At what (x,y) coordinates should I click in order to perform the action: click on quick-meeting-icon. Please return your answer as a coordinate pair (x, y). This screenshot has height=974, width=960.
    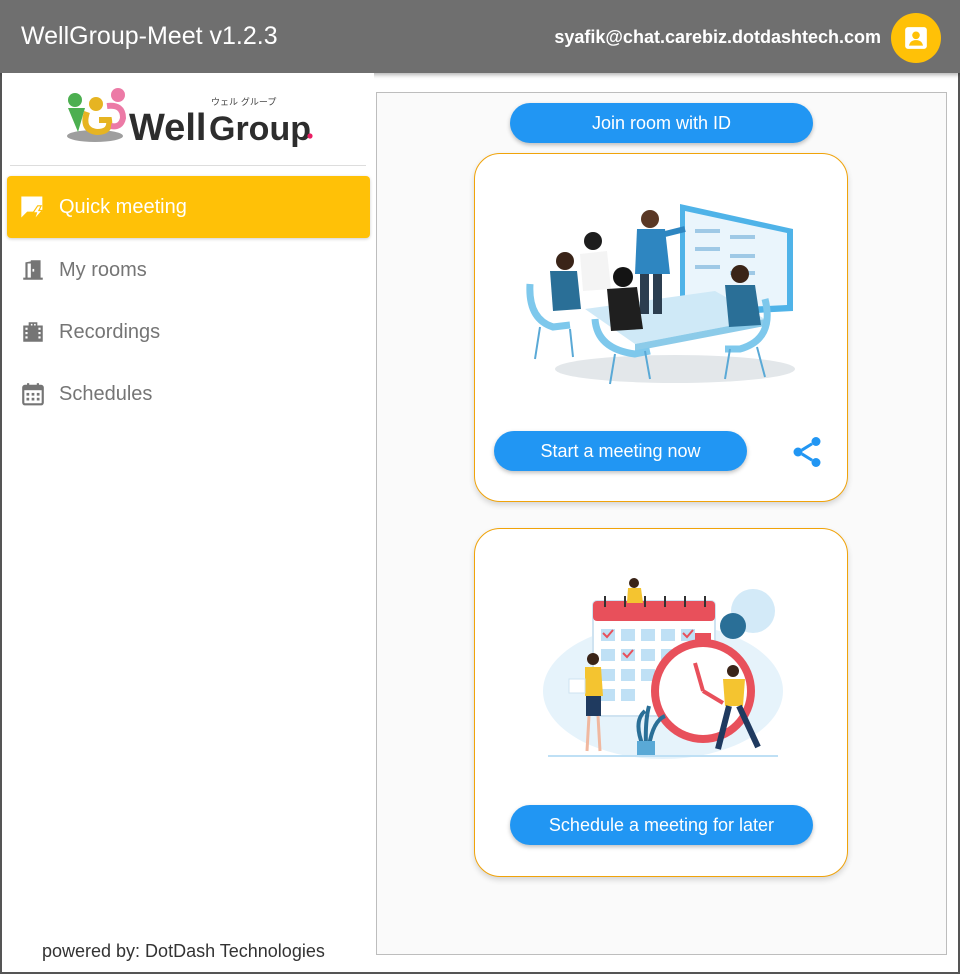
    Looking at the image, I should click on (33, 207).